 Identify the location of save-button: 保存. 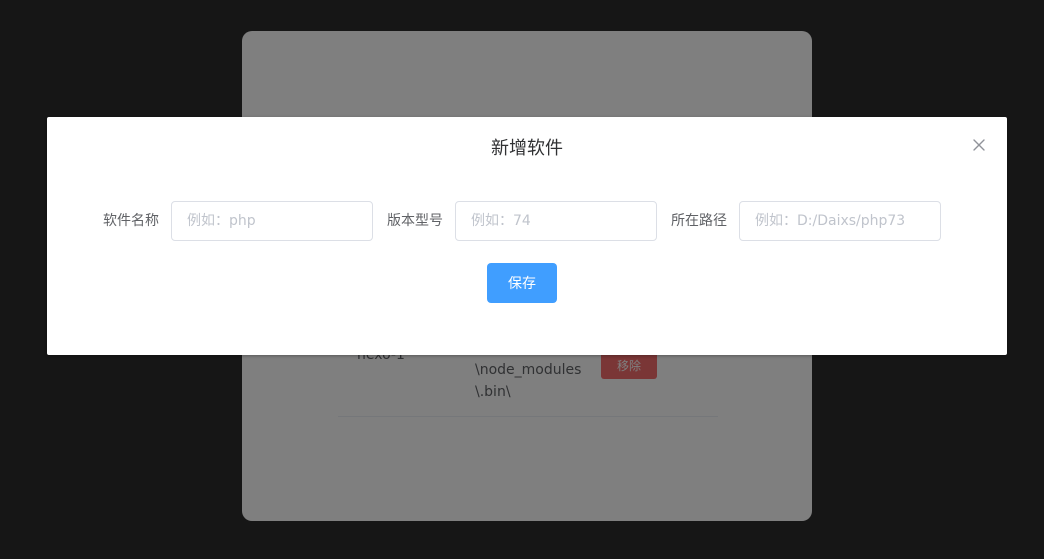
(522, 283).